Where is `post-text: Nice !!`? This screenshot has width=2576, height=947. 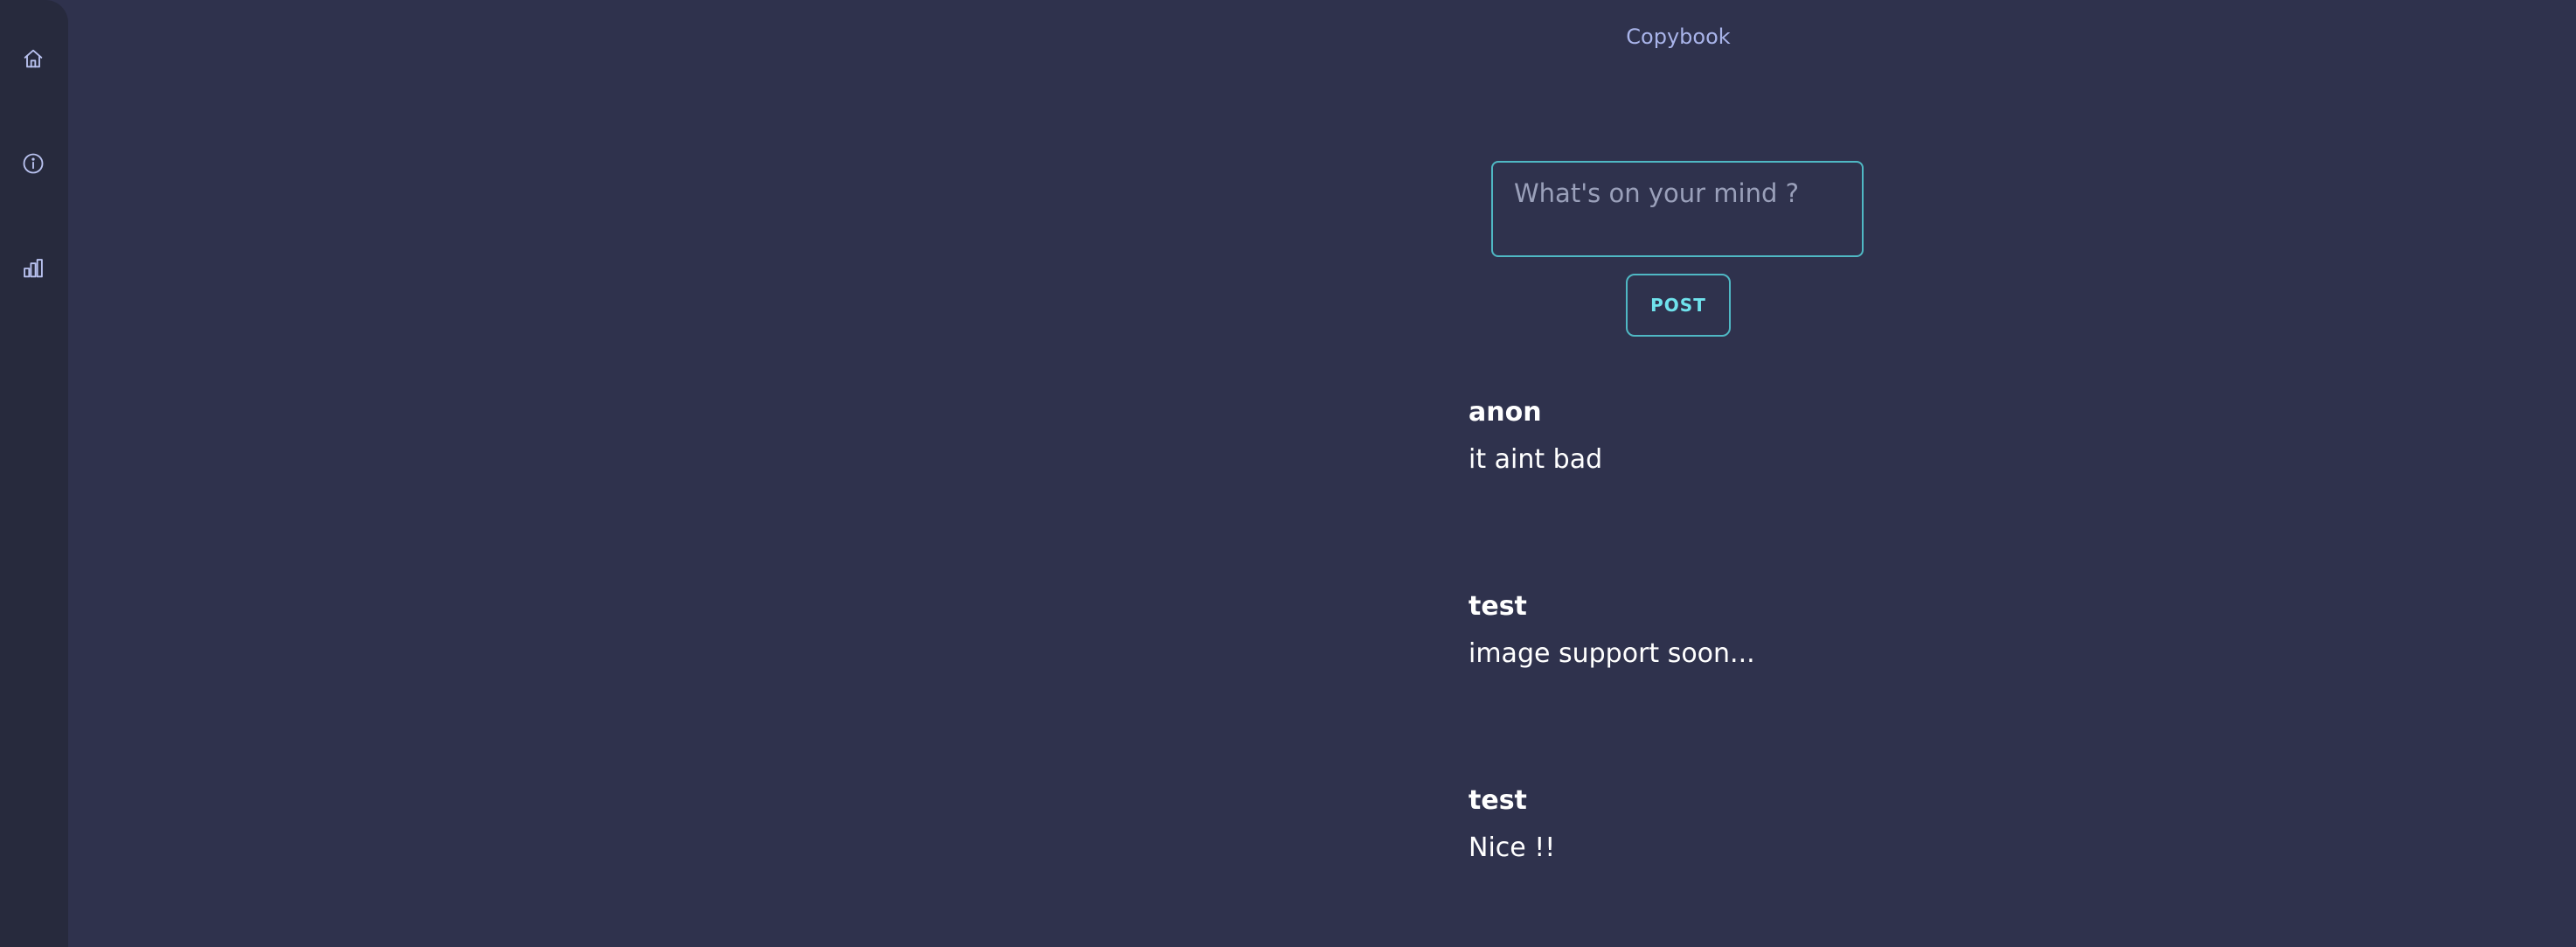 post-text: Nice !! is located at coordinates (1513, 847).